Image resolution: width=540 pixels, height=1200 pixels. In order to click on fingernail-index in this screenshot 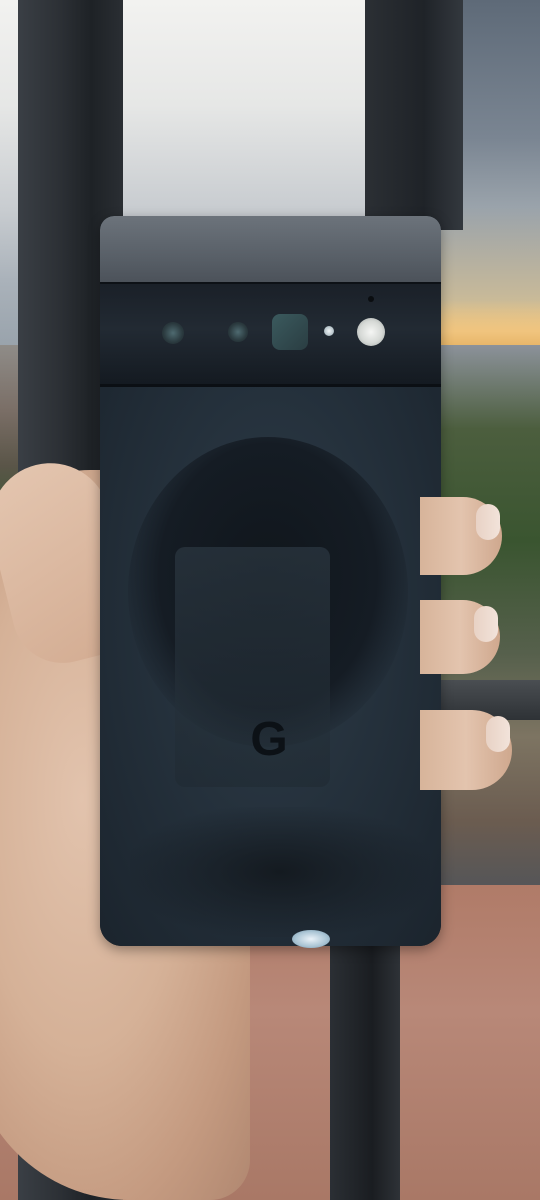, I will do `click(488, 522)`.